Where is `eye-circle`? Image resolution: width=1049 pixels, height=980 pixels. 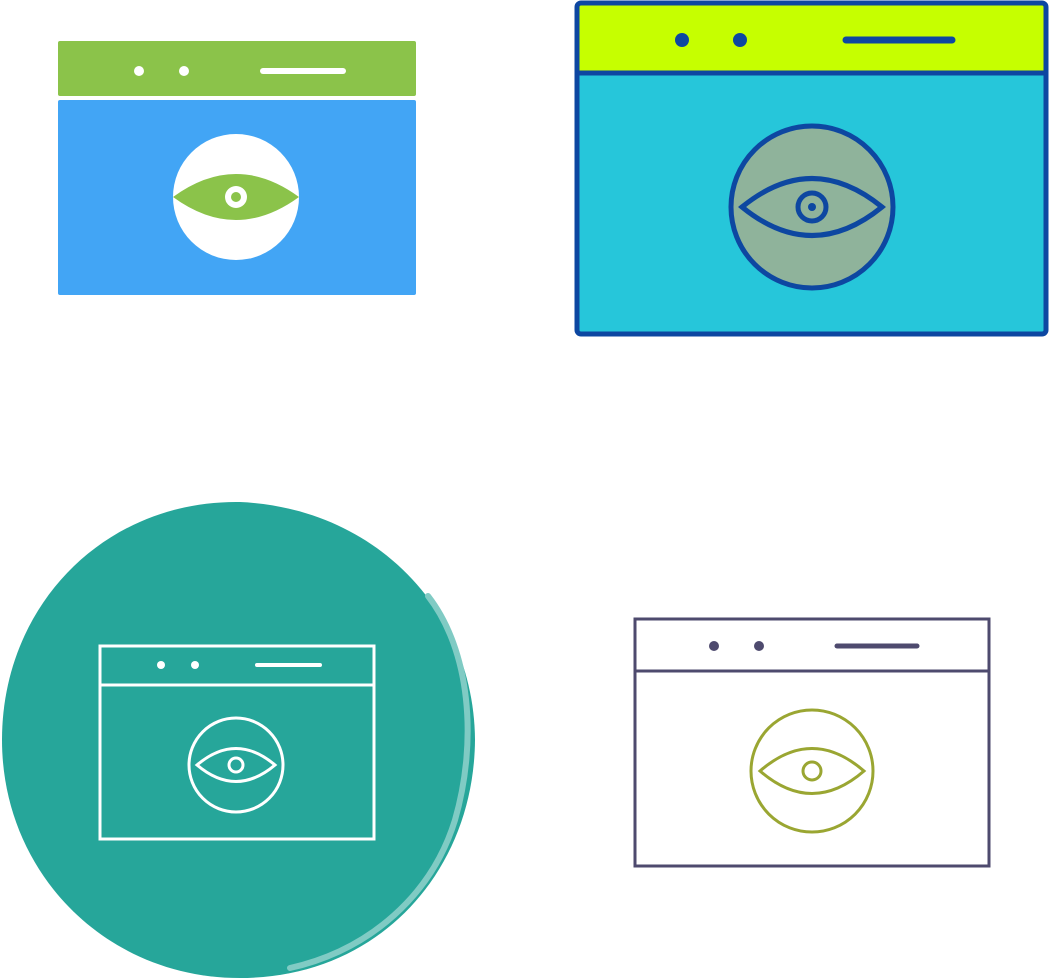
eye-circle is located at coordinates (812, 771).